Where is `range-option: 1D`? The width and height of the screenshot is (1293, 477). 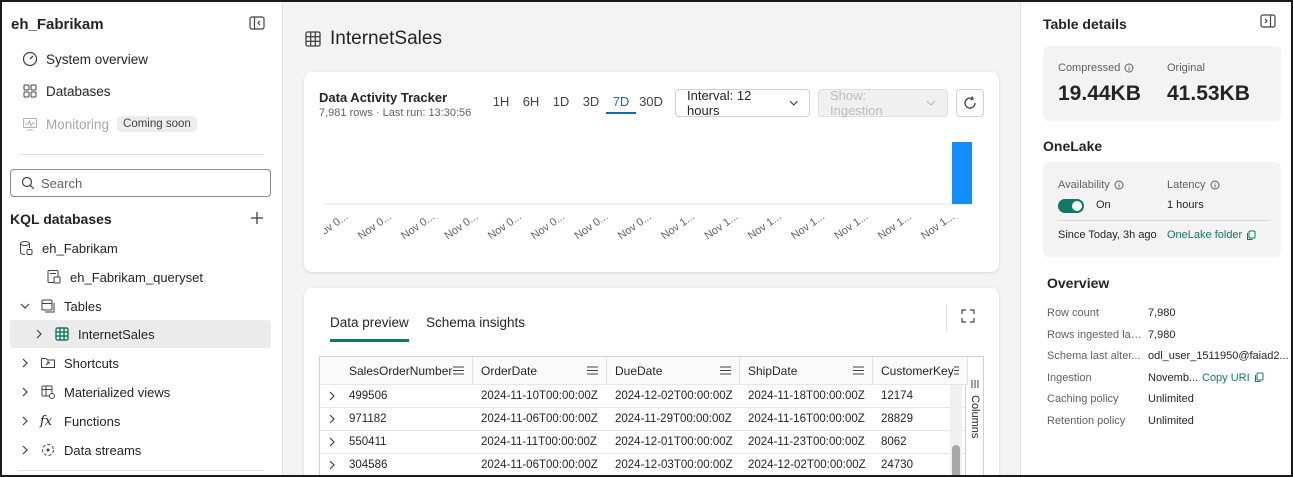
range-option: 1D is located at coordinates (561, 104).